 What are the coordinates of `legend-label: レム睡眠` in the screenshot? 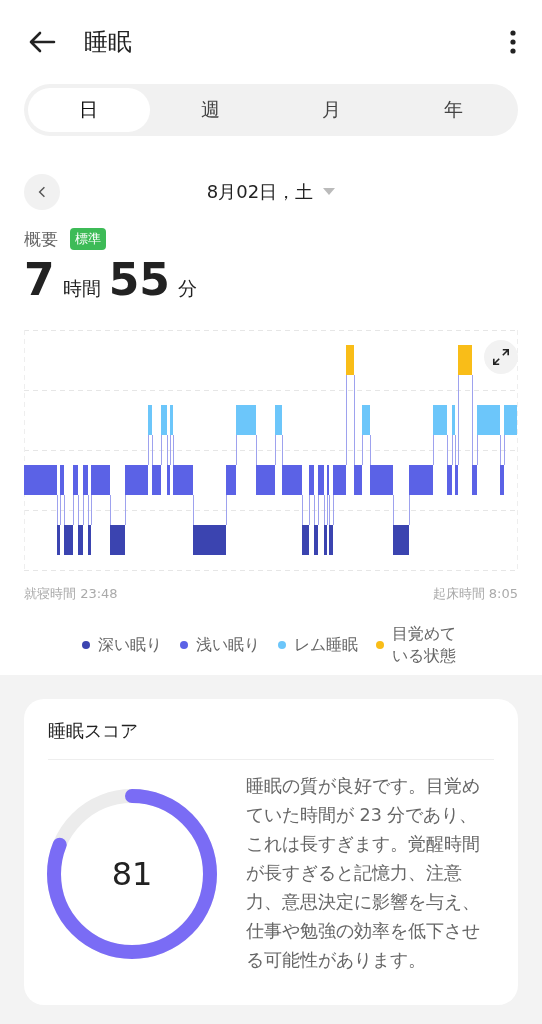 It's located at (326, 645).